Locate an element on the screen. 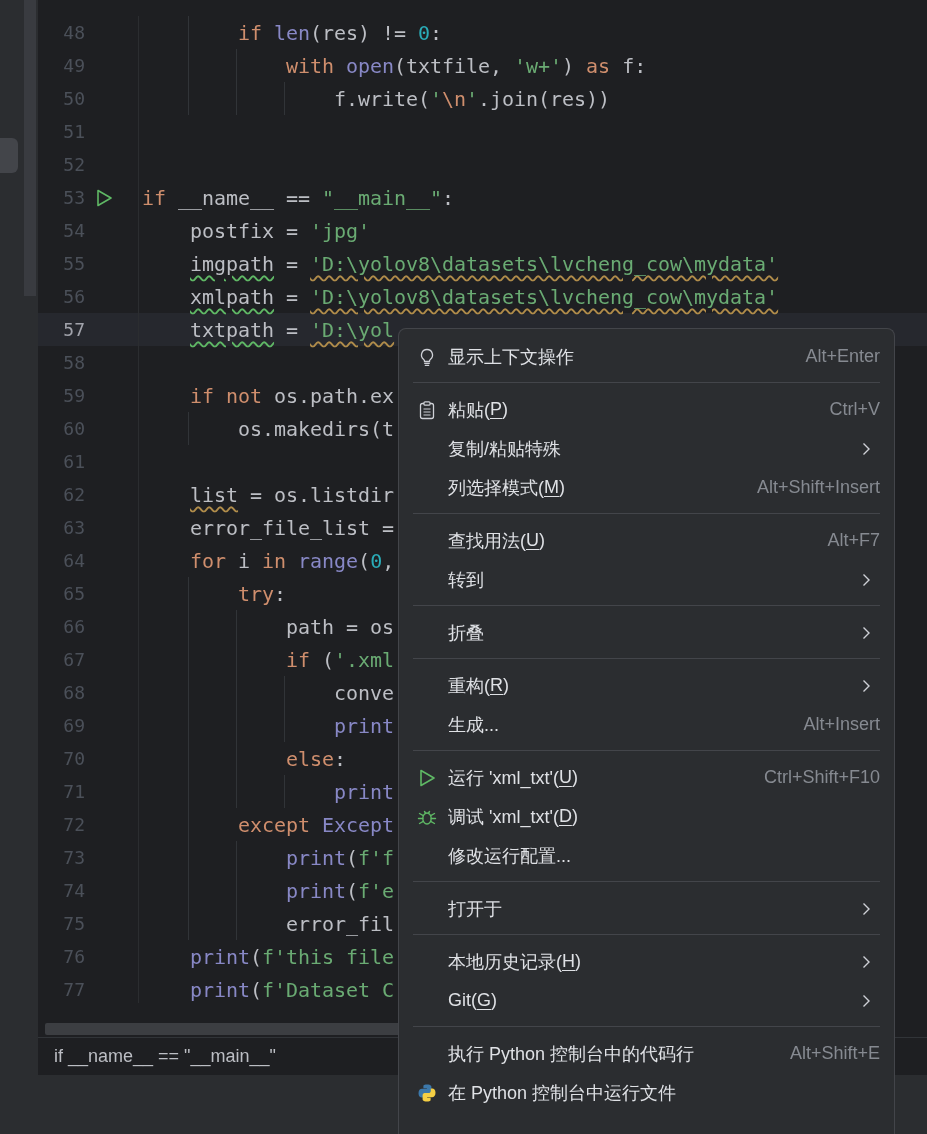 The height and width of the screenshot is (1134, 927). code-line: postfix = 'jpg' is located at coordinates (280, 230).